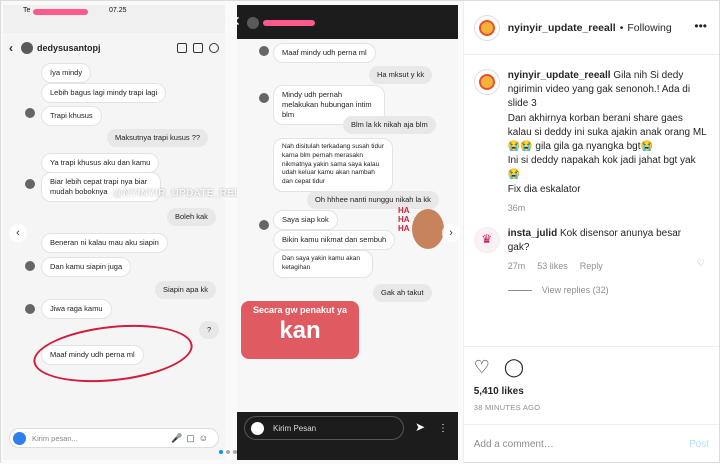  Describe the element at coordinates (18, 233) in the screenshot. I see `previous-slide-icon: ‹` at that location.